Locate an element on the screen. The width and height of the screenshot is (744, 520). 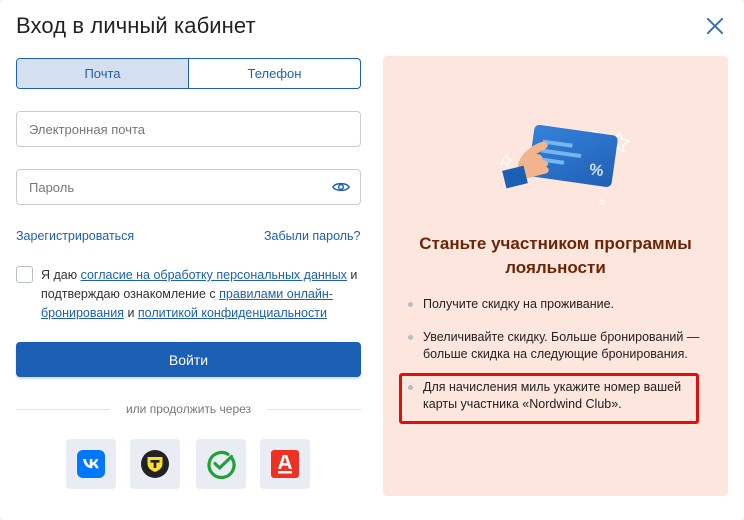
password-field-wrapper is located at coordinates (188, 187).